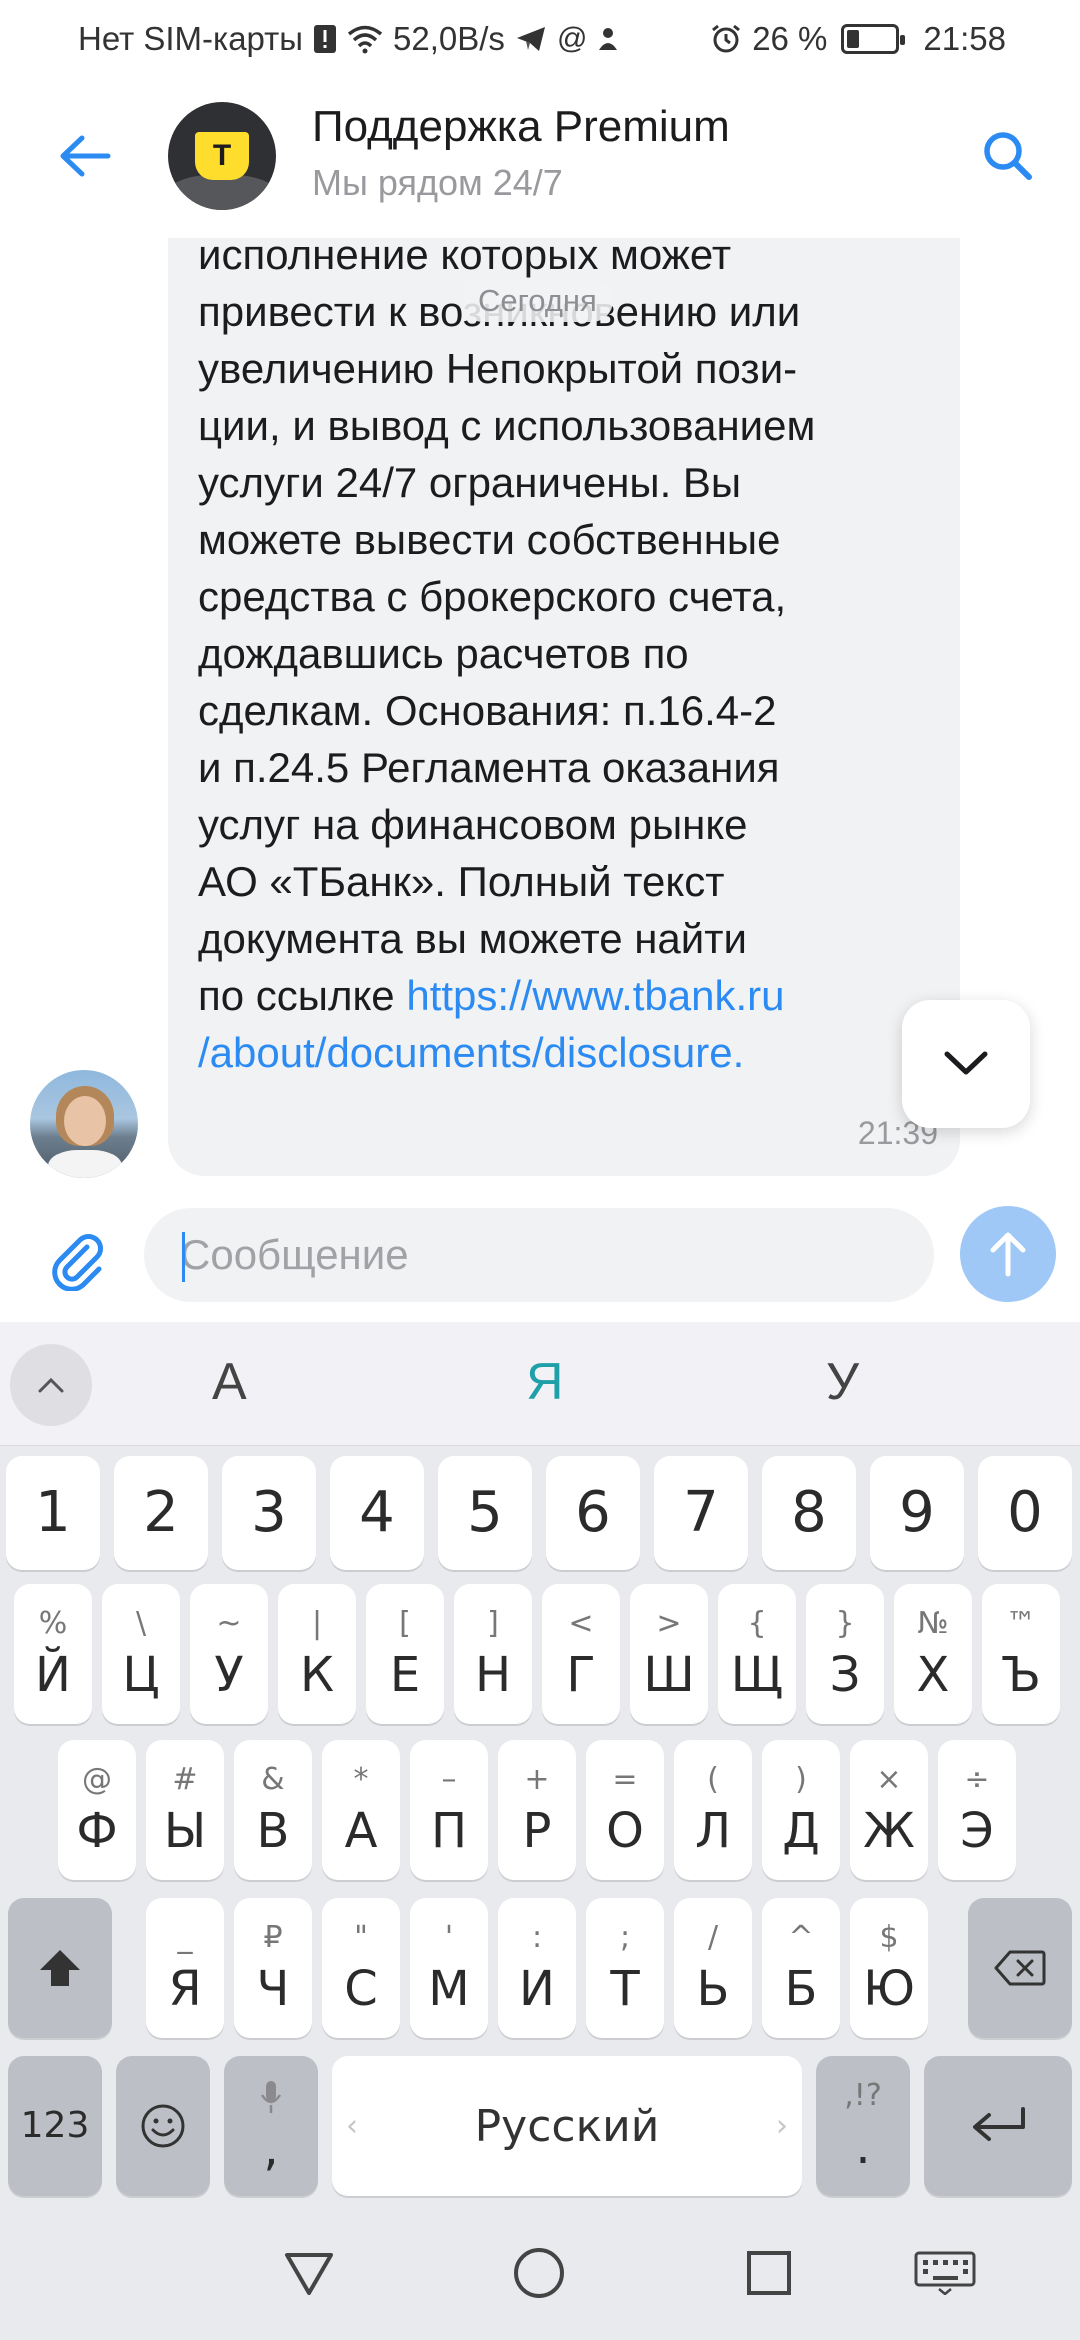  Describe the element at coordinates (545, 1382) in the screenshot. I see `suggestion-2: Я` at that location.